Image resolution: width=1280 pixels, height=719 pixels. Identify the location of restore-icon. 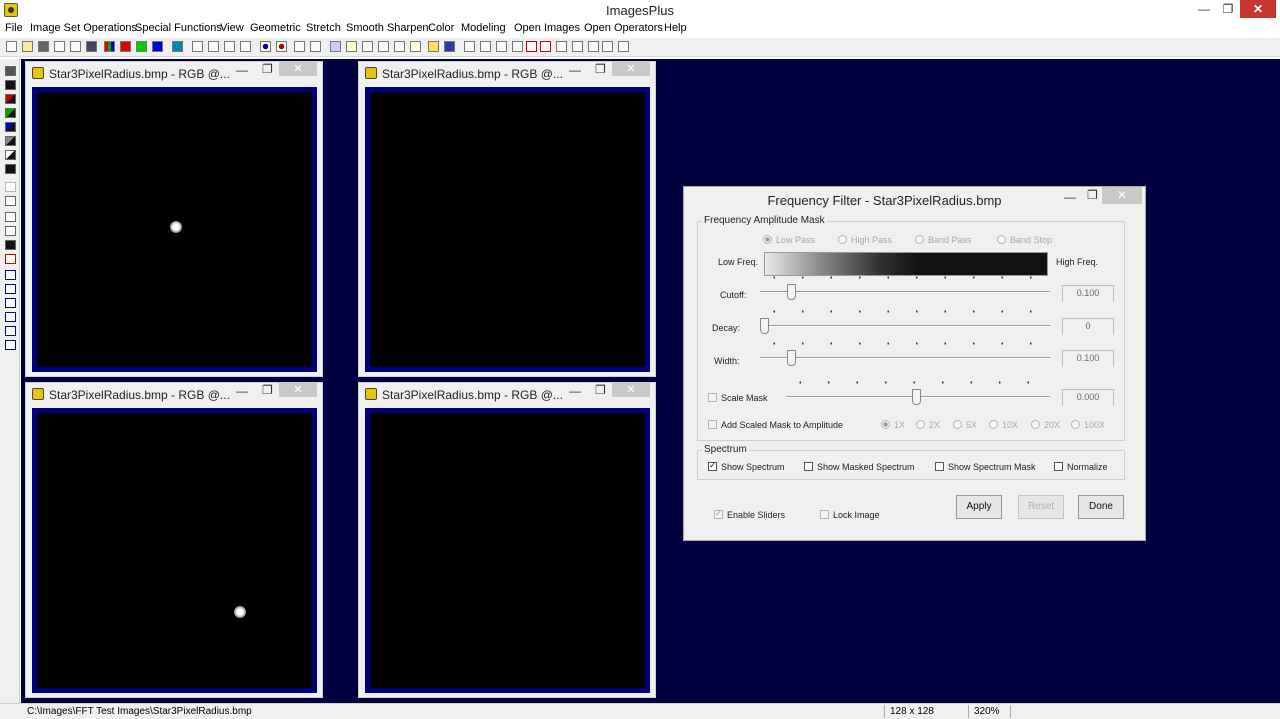
(281, 46).